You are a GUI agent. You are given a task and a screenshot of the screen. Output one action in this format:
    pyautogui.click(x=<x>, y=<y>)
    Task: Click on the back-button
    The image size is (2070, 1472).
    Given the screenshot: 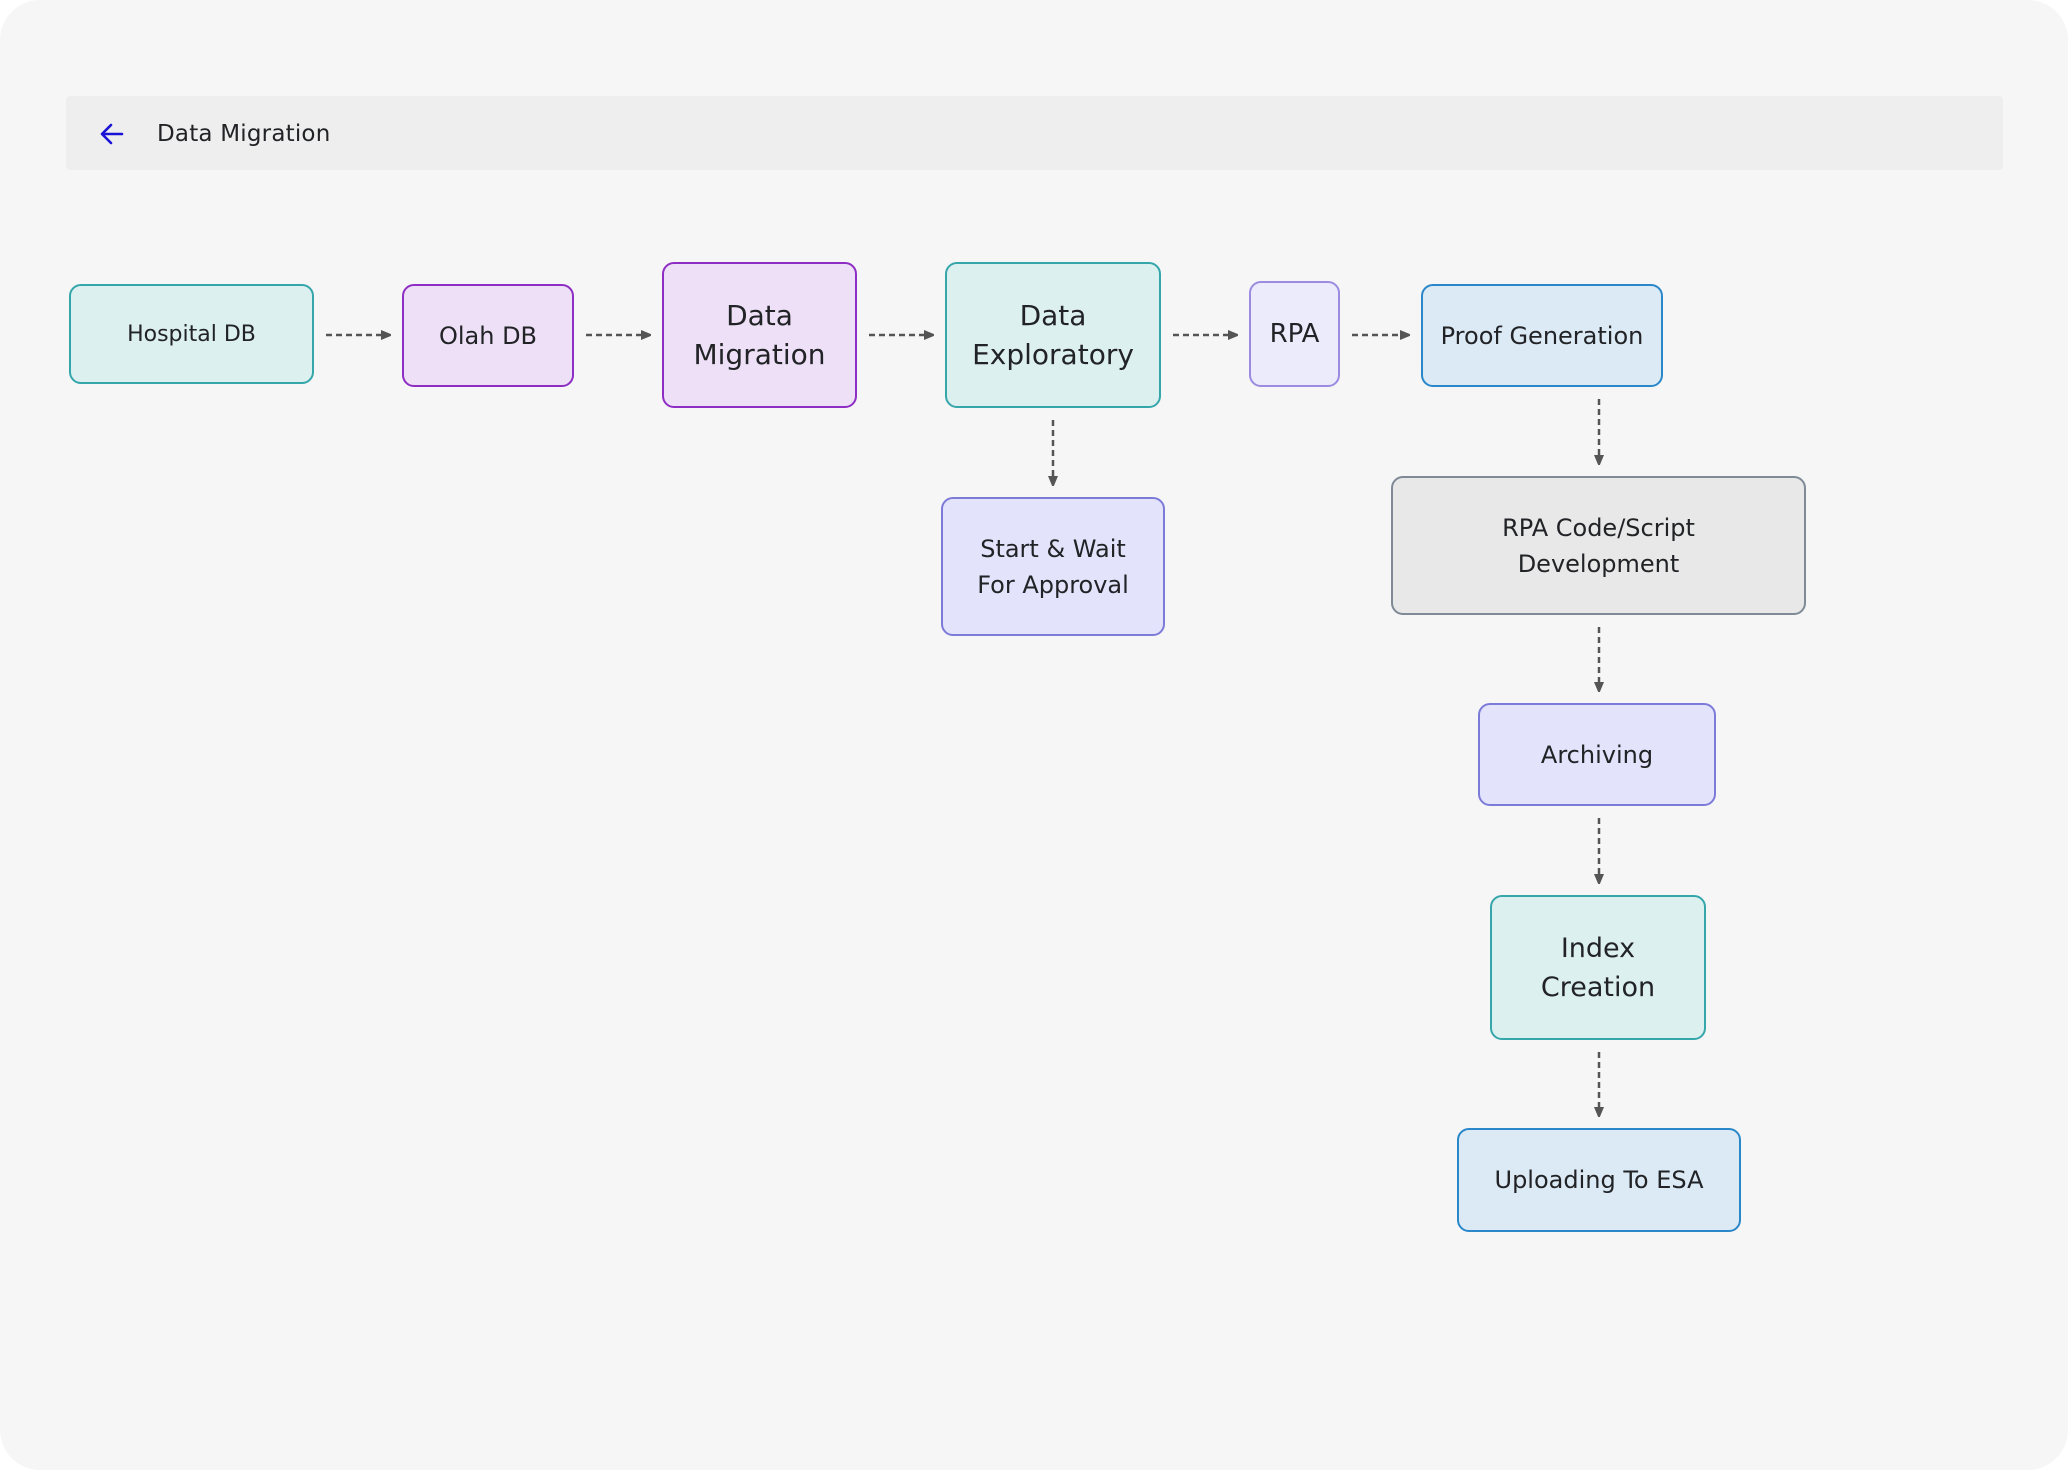 What is the action you would take?
    pyautogui.click(x=112, y=134)
    